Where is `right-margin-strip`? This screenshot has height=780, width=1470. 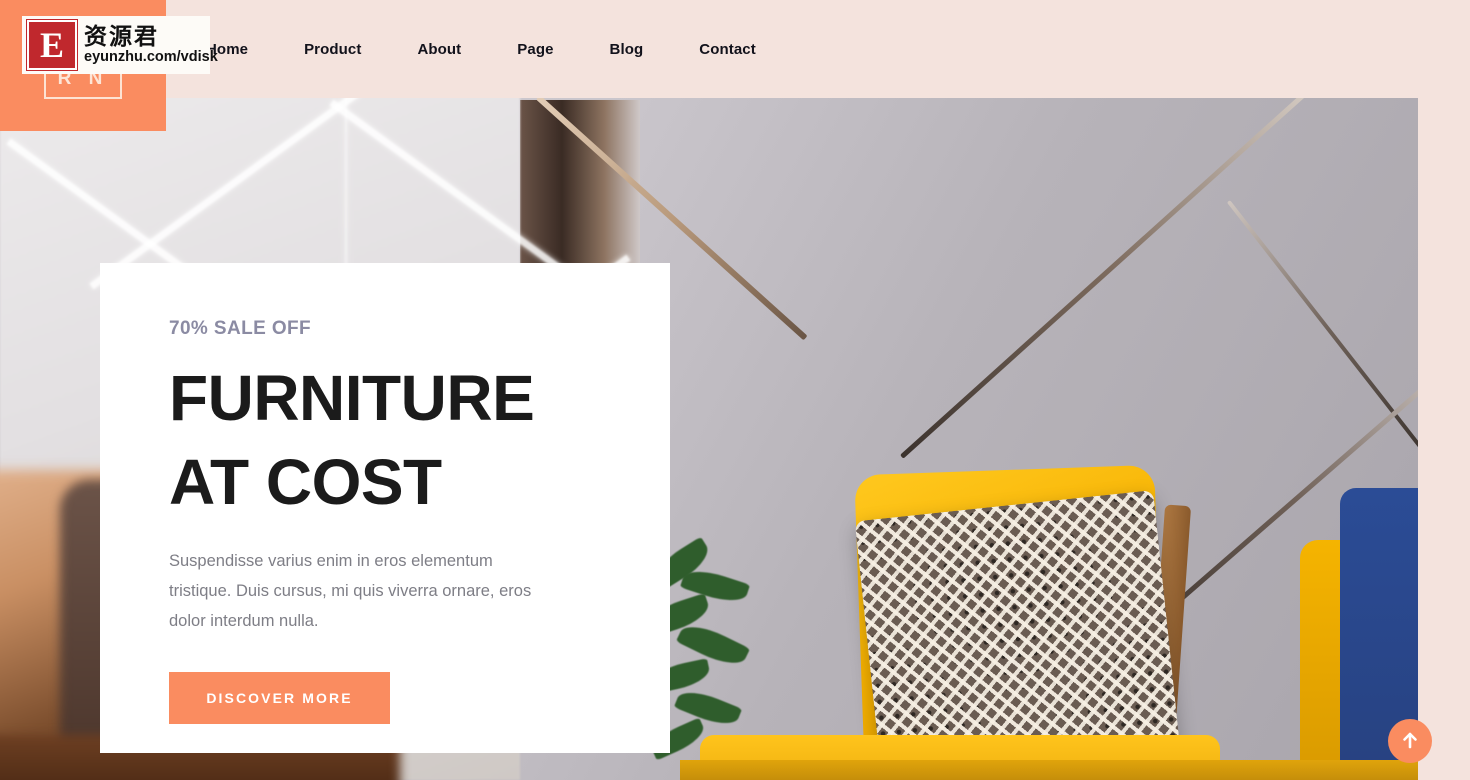
right-margin-strip is located at coordinates (1444, 439).